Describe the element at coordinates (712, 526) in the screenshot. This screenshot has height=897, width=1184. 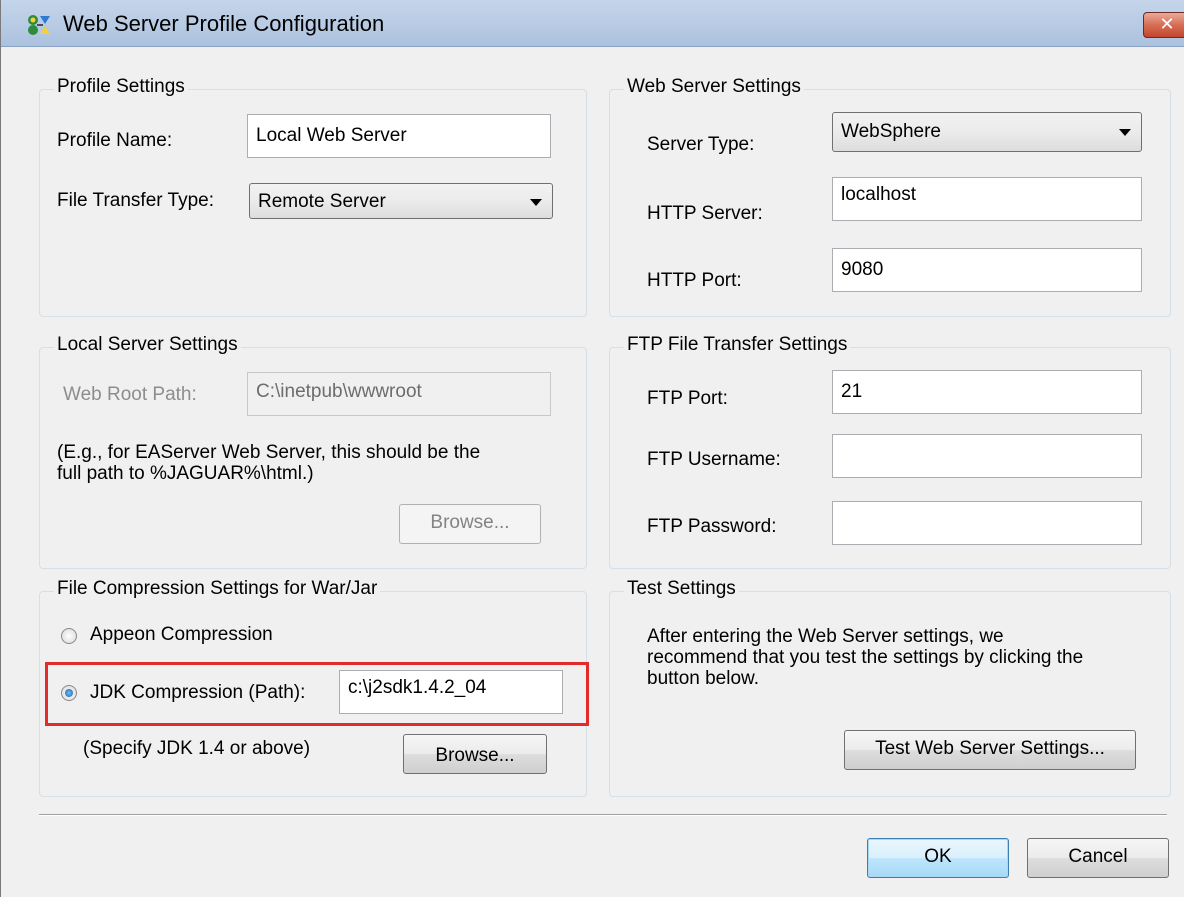
I see `ftp-password-label: FTP Password:` at that location.